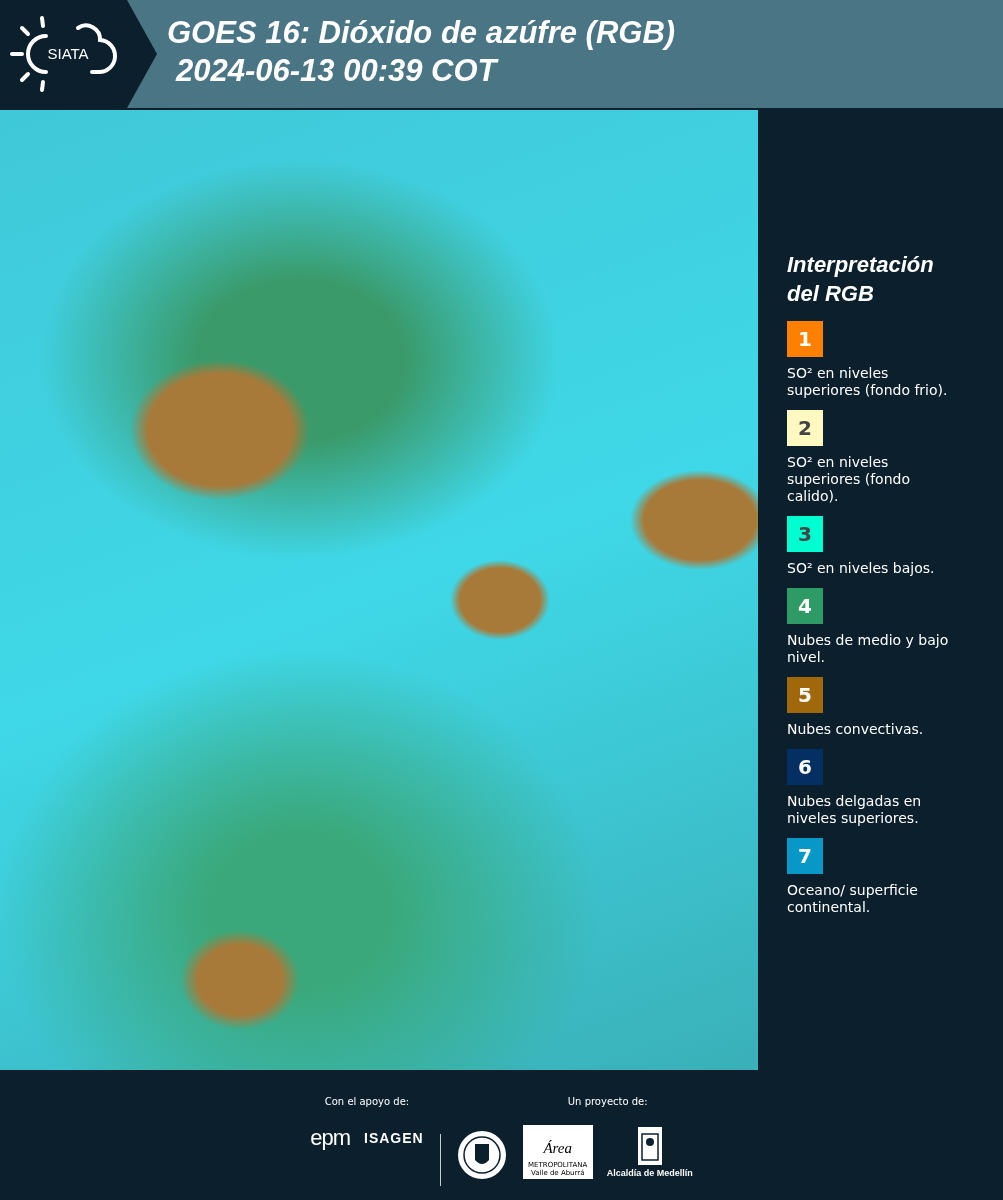  What do you see at coordinates (855, 810) in the screenshot?
I see `legend-text: Nubes delgadas en niveles superiores.` at bounding box center [855, 810].